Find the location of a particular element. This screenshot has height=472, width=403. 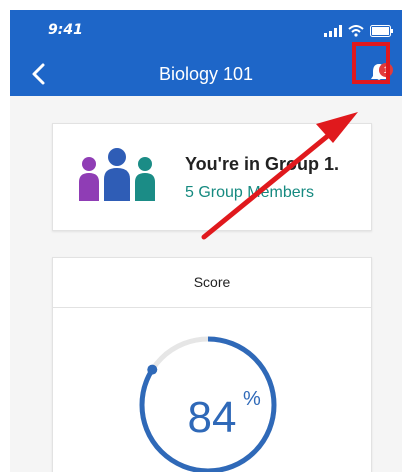

score-header: Score is located at coordinates (212, 283).